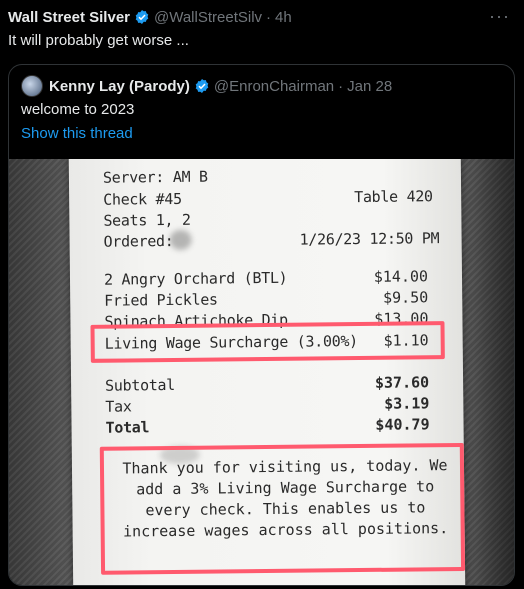 The image size is (524, 589). Describe the element at coordinates (142, 199) in the screenshot. I see `receipt-check: Check #45` at that location.